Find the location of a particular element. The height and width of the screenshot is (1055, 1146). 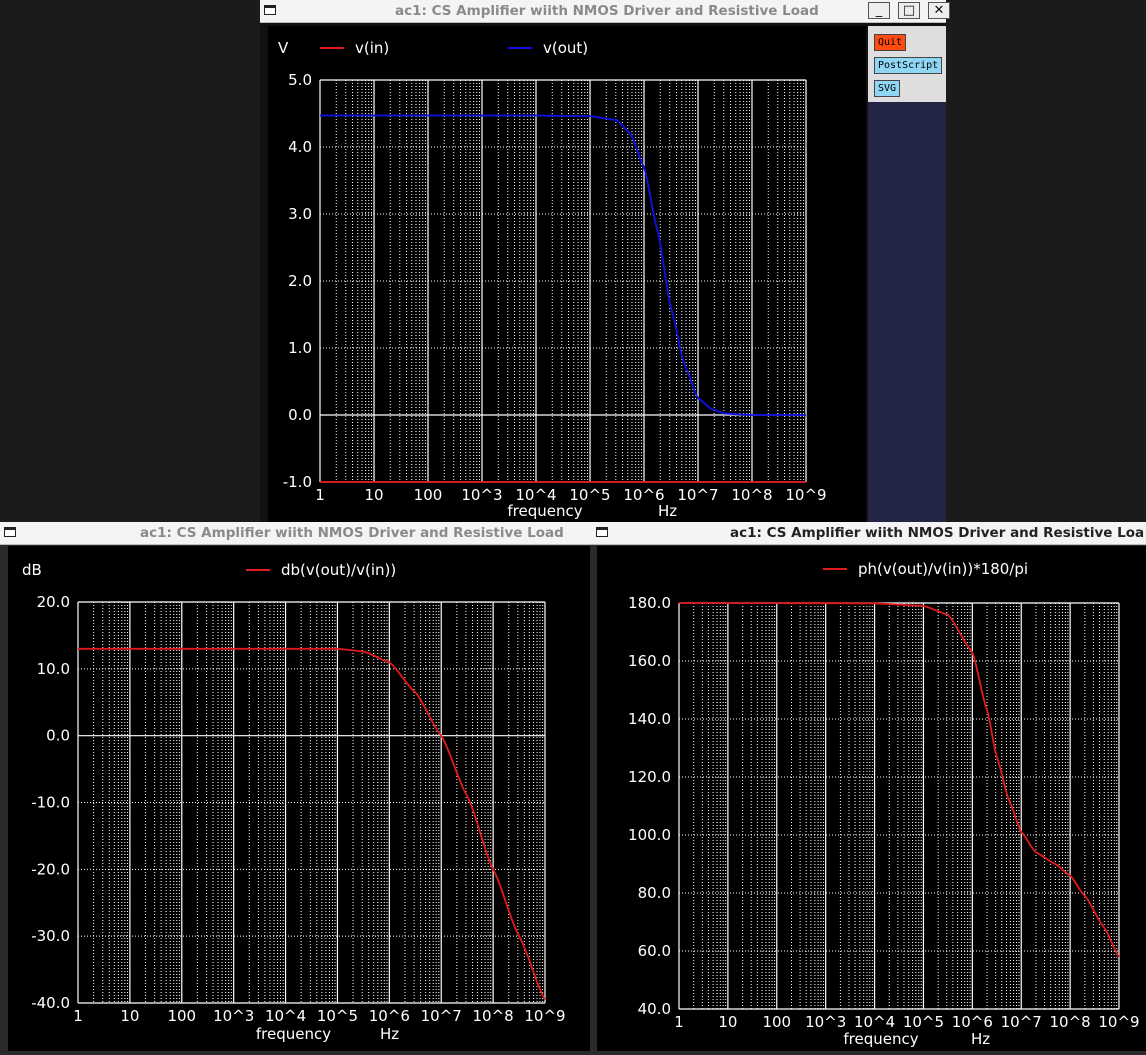

y-tick-label: 20.0 is located at coordinates (53, 602).